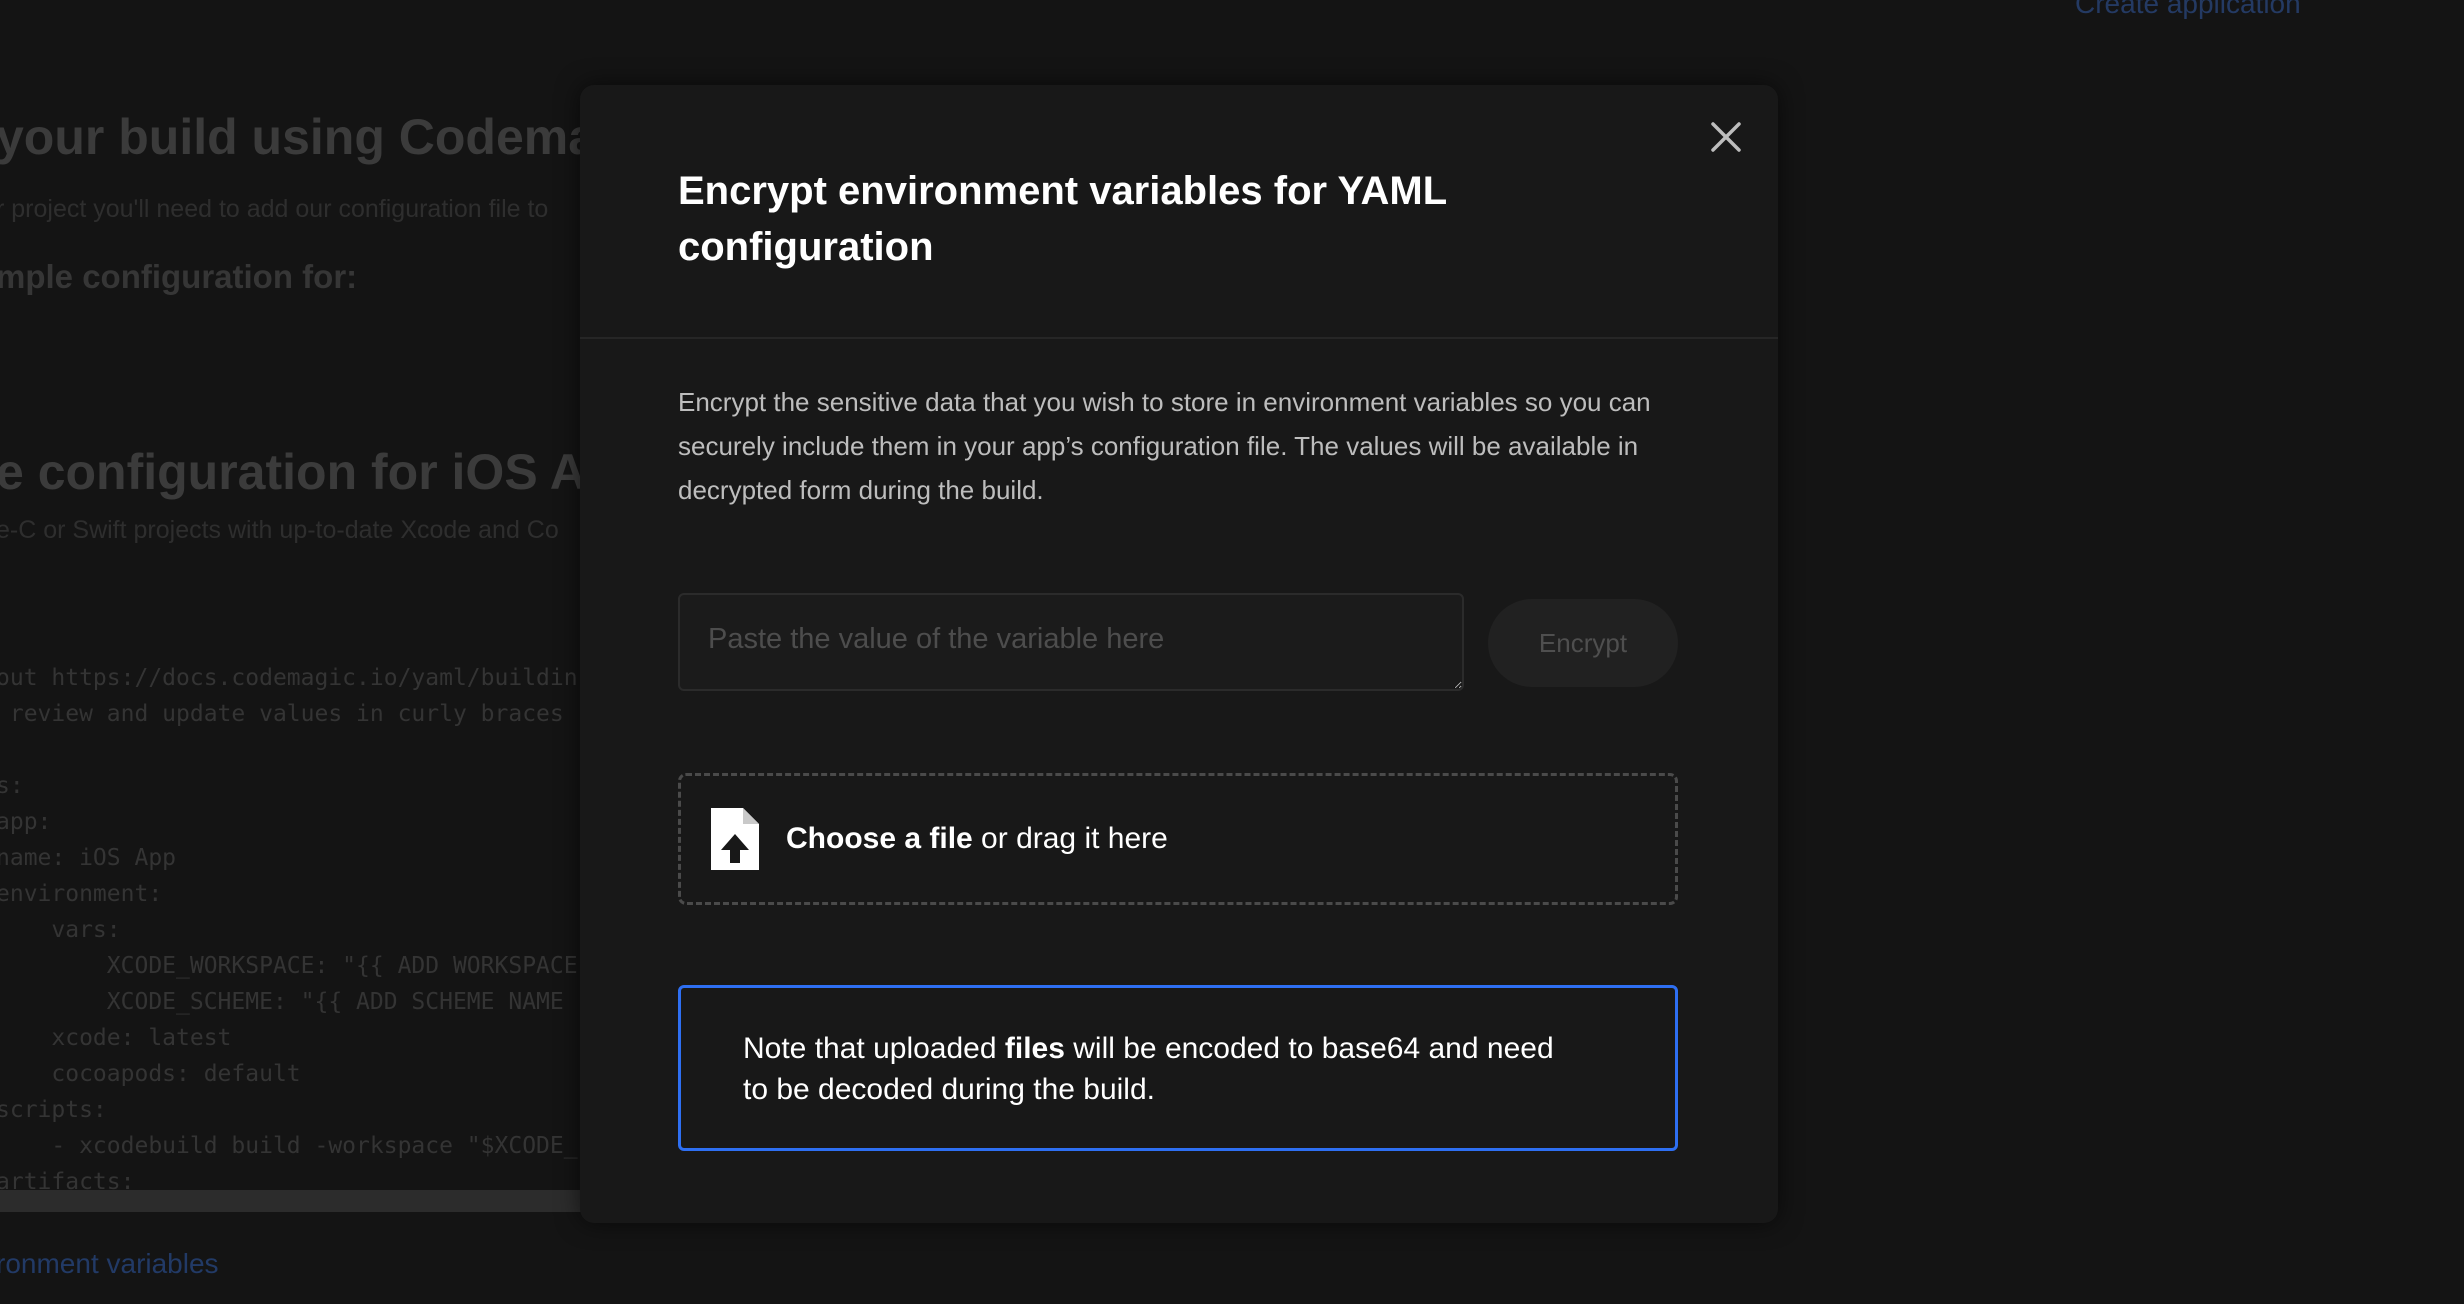 The image size is (2464, 1304). I want to click on code-line: cocoapods: default, so click(150, 1074).